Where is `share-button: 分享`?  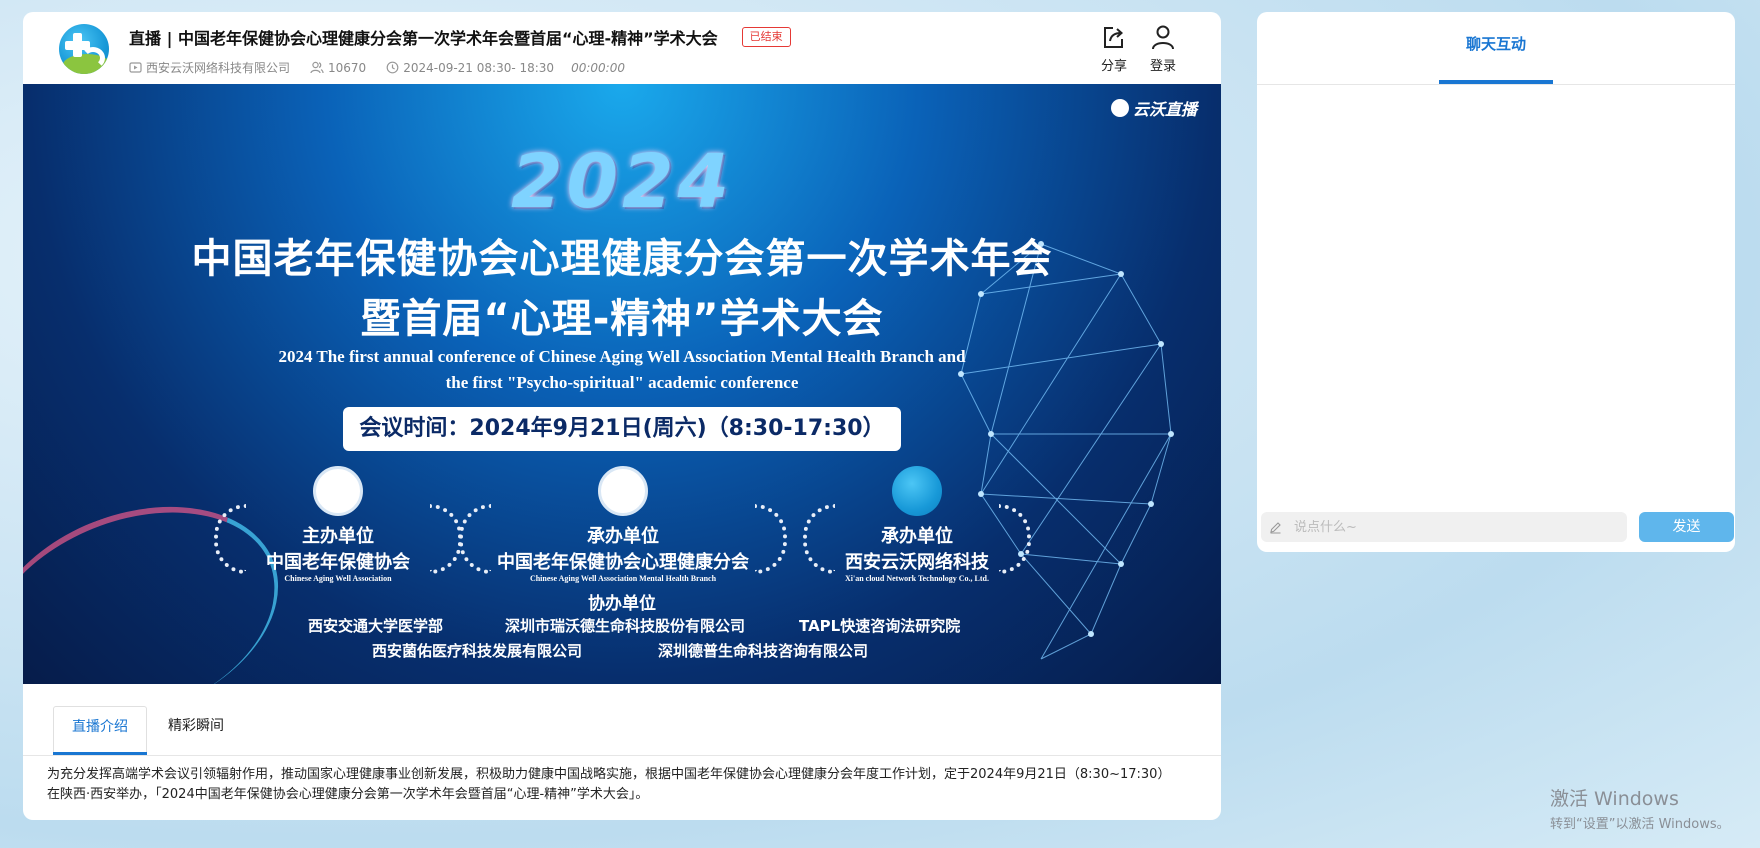
share-button: 分享 is located at coordinates (1114, 49).